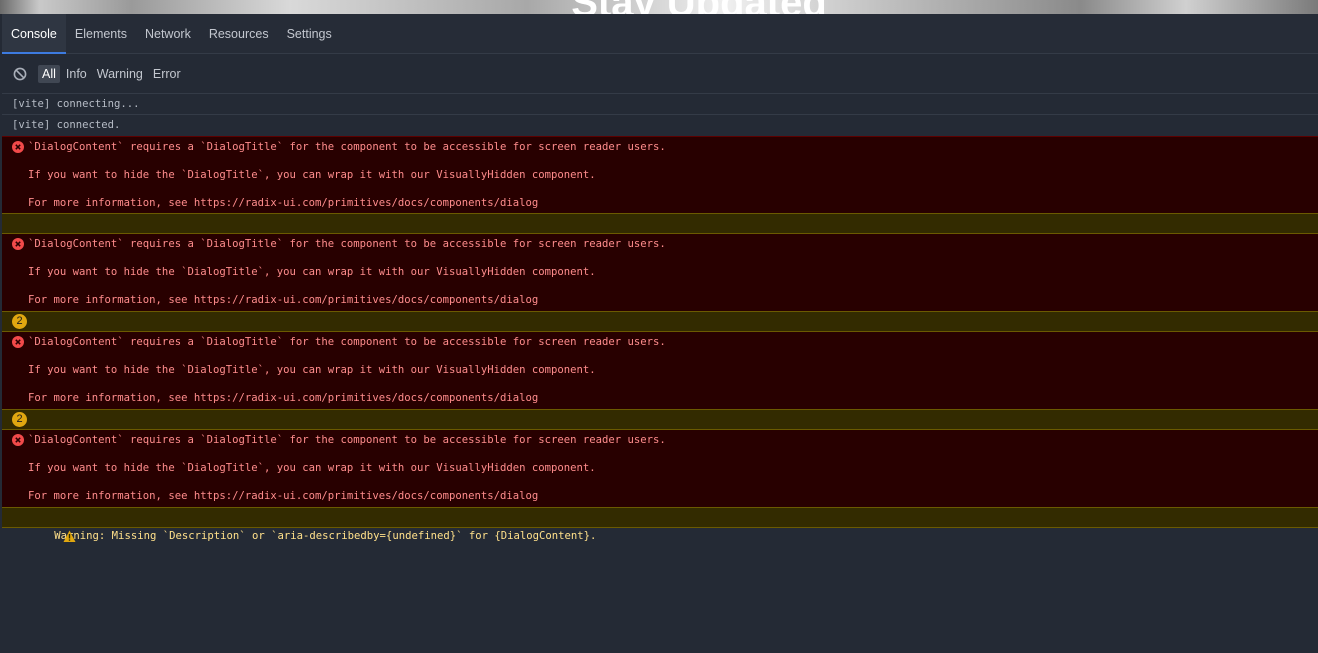 The height and width of the screenshot is (653, 1318). I want to click on tab-resources: Resources, so click(239, 33).